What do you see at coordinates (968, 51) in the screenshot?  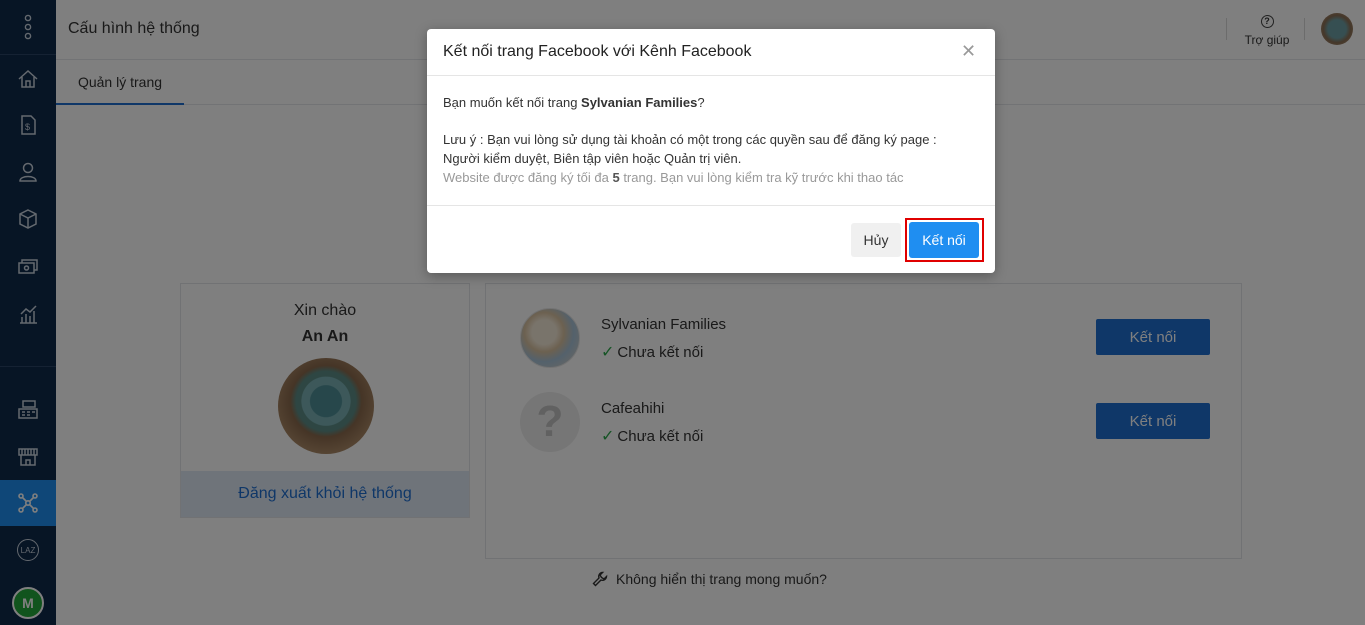 I see `close-icon: ✕` at bounding box center [968, 51].